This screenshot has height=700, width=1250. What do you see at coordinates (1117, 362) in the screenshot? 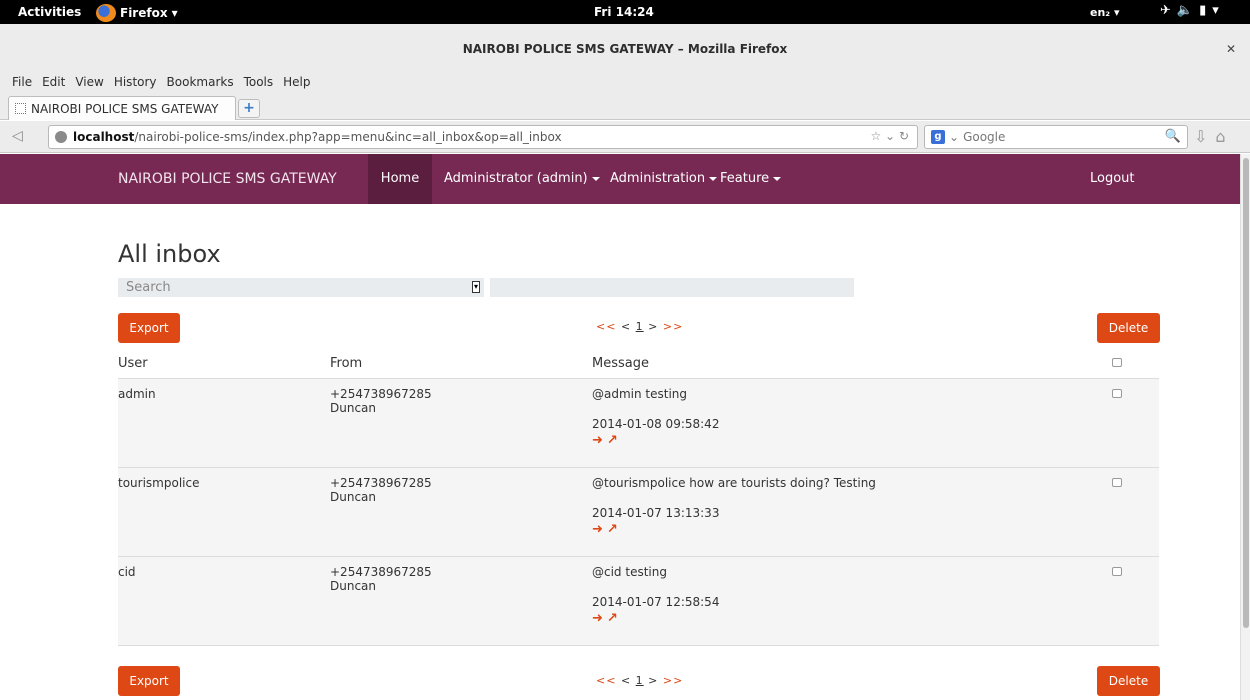
I see `select-all-checkbox` at bounding box center [1117, 362].